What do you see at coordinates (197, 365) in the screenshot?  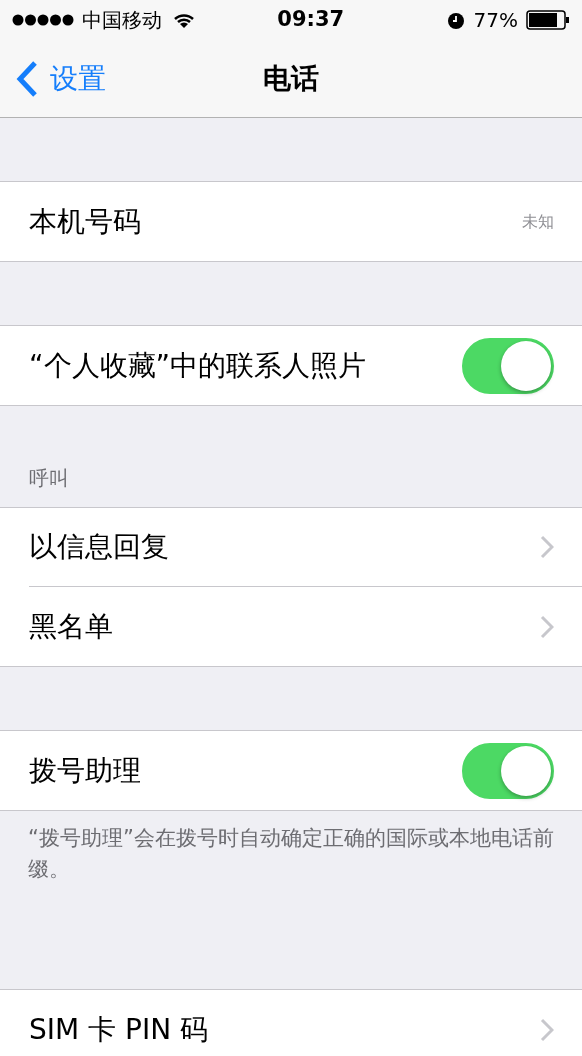 I see `row-label: “个人收藏”中的联系人照片` at bounding box center [197, 365].